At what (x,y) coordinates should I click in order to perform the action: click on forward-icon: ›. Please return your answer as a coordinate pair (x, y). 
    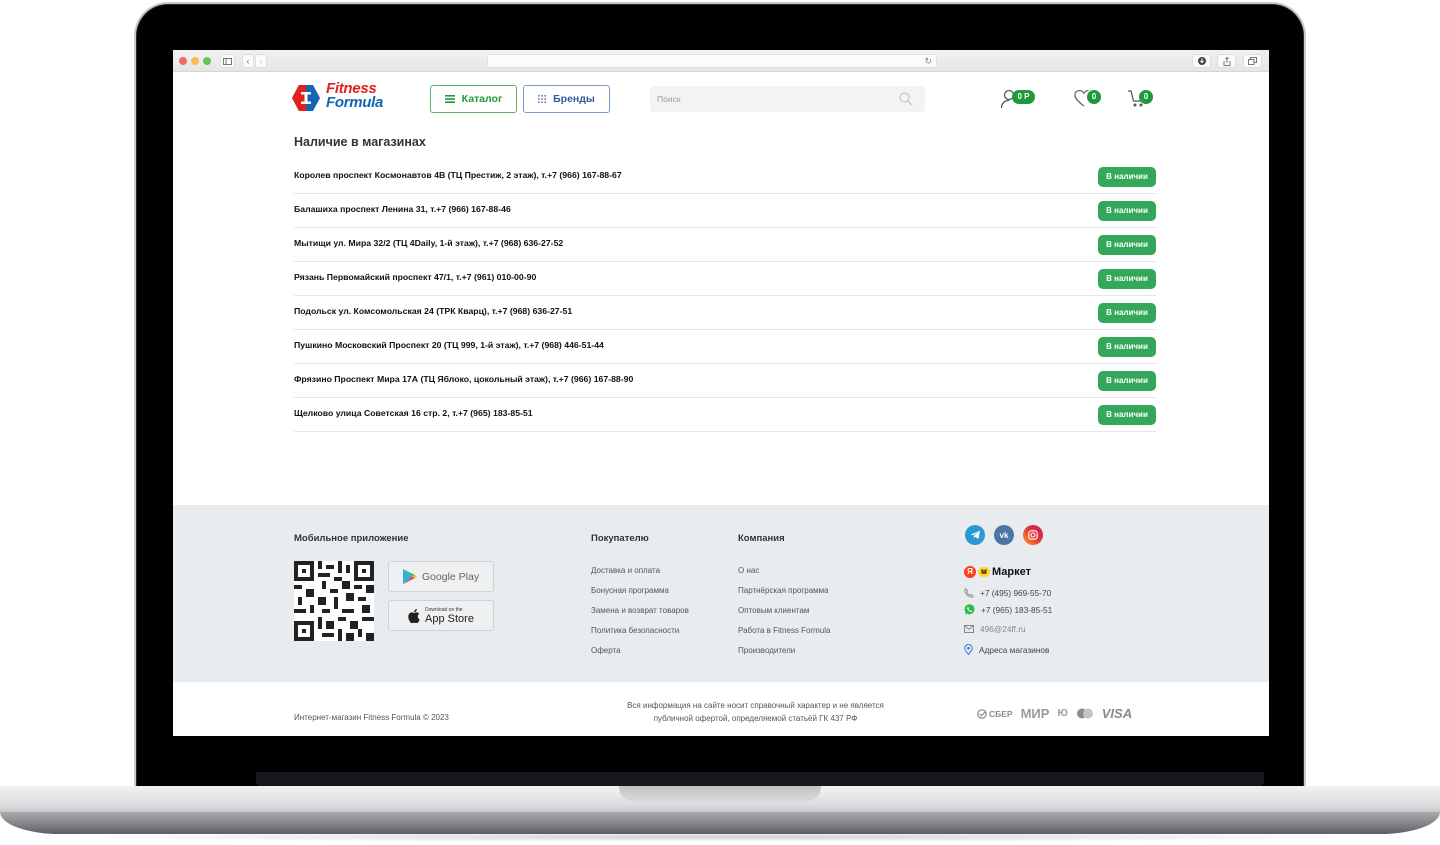
    Looking at the image, I should click on (261, 61).